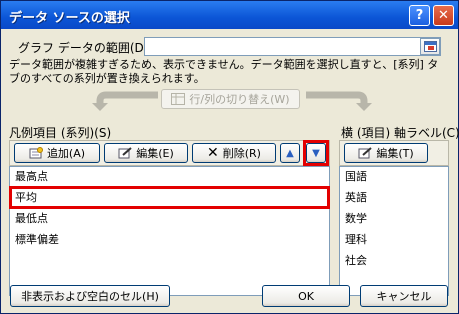 The width and height of the screenshot is (459, 314). I want to click on arrow-up-icon: ▲, so click(290, 153).